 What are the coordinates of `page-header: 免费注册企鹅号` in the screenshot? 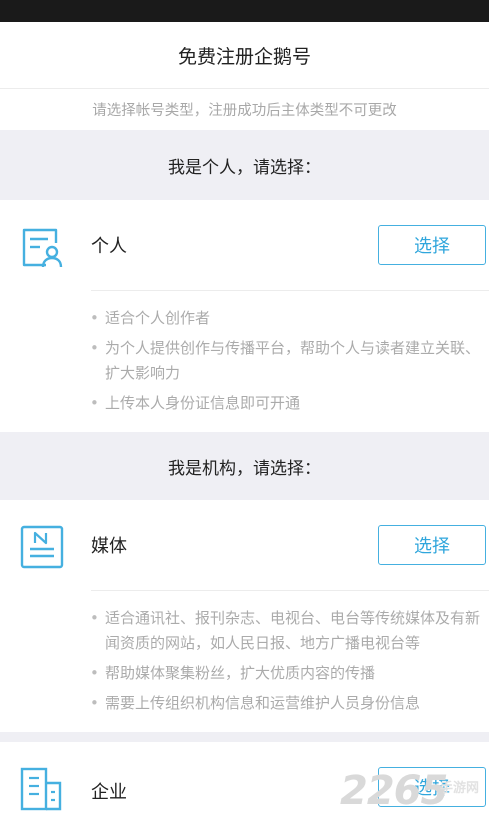 It's located at (244, 55).